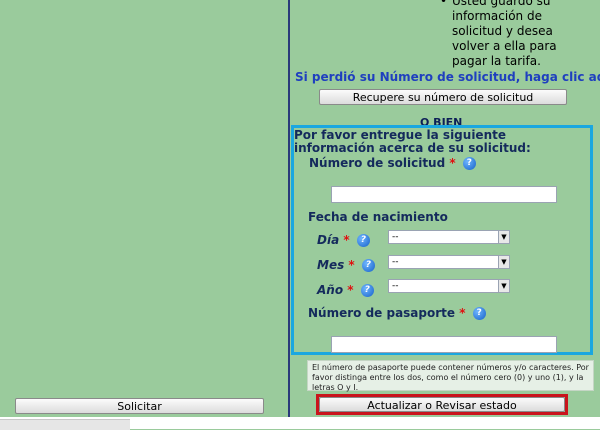 This screenshot has height=430, width=600. What do you see at coordinates (392, 163) in the screenshot?
I see `application-number-label: Número de solicitud * ?` at bounding box center [392, 163].